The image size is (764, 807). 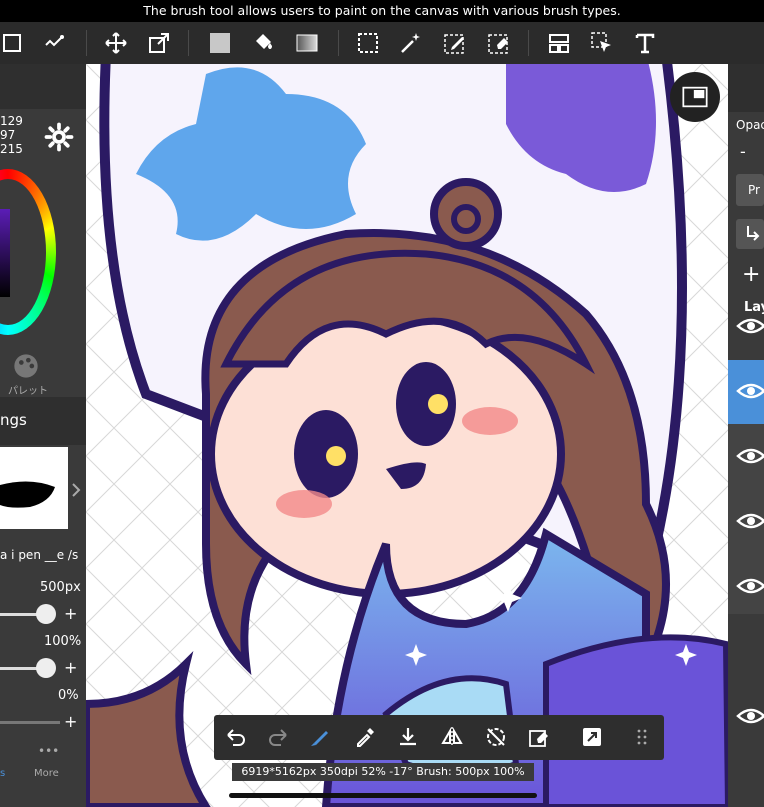 What do you see at coordinates (559, 43) in the screenshot?
I see `layer-move-icon` at bounding box center [559, 43].